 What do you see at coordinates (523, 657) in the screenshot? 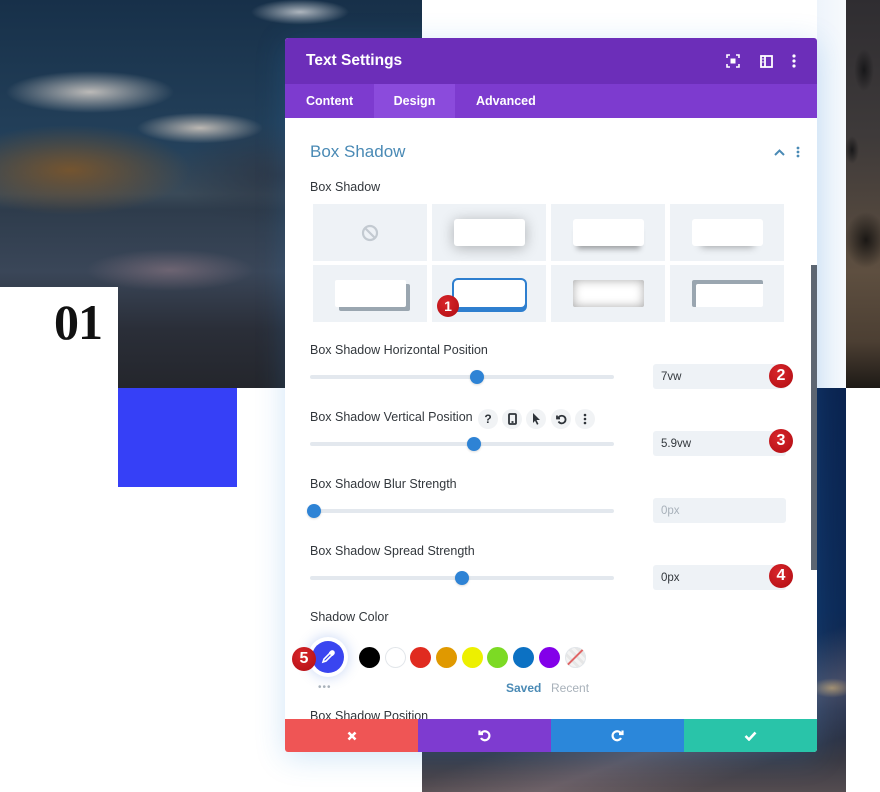
I see `color-swatch-blue` at bounding box center [523, 657].